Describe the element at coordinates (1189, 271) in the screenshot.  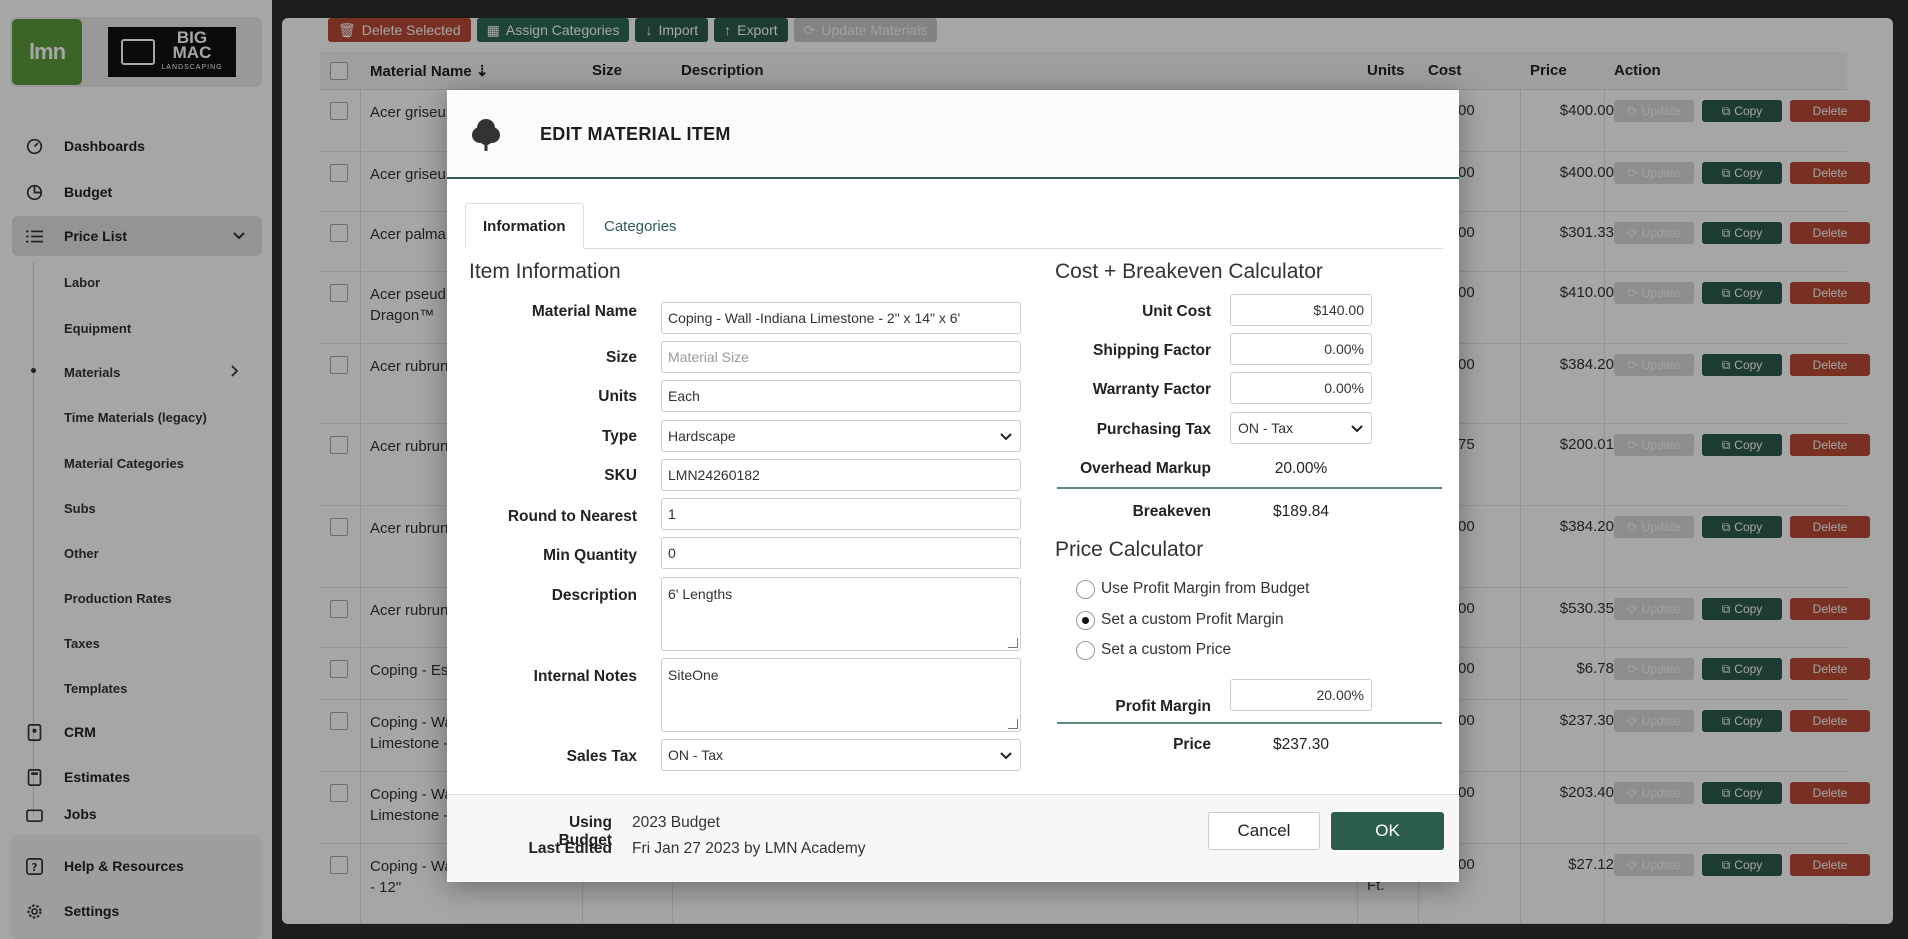
I see `cost-calculator-title: Cost + Breakeven Calculator` at that location.